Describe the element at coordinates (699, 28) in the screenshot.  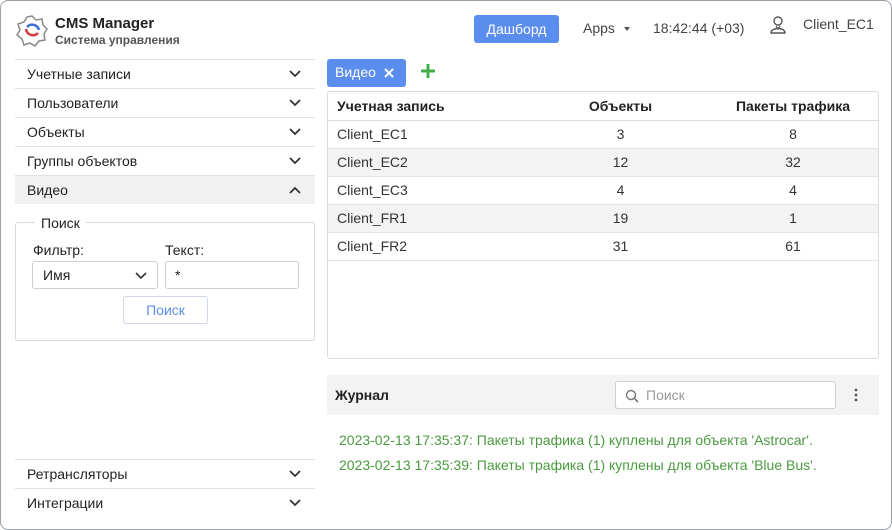
I see `clock: 18:42:44 (+03)` at that location.